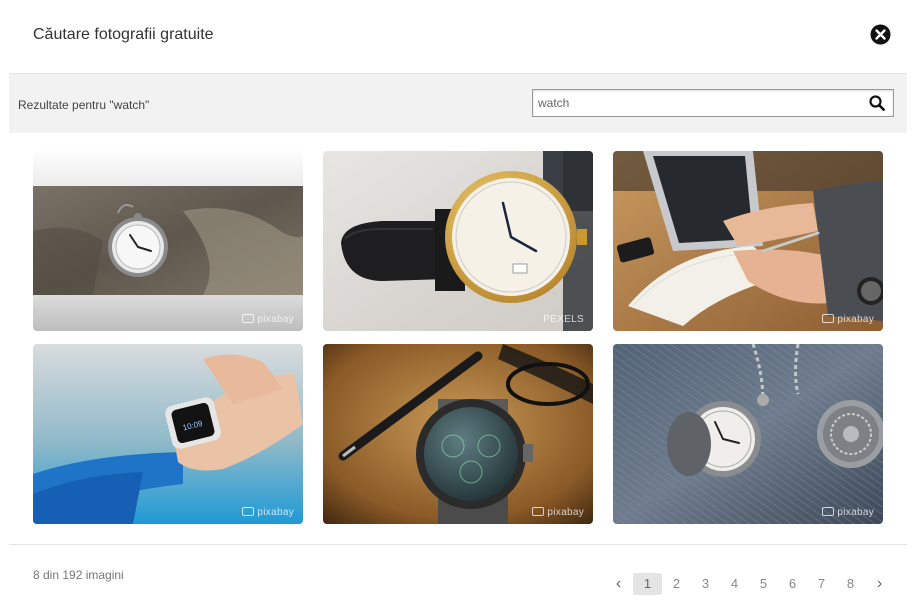 Image resolution: width=920 pixels, height=611 pixels. Describe the element at coordinates (879, 584) in the screenshot. I see `next-page-button: ›` at that location.